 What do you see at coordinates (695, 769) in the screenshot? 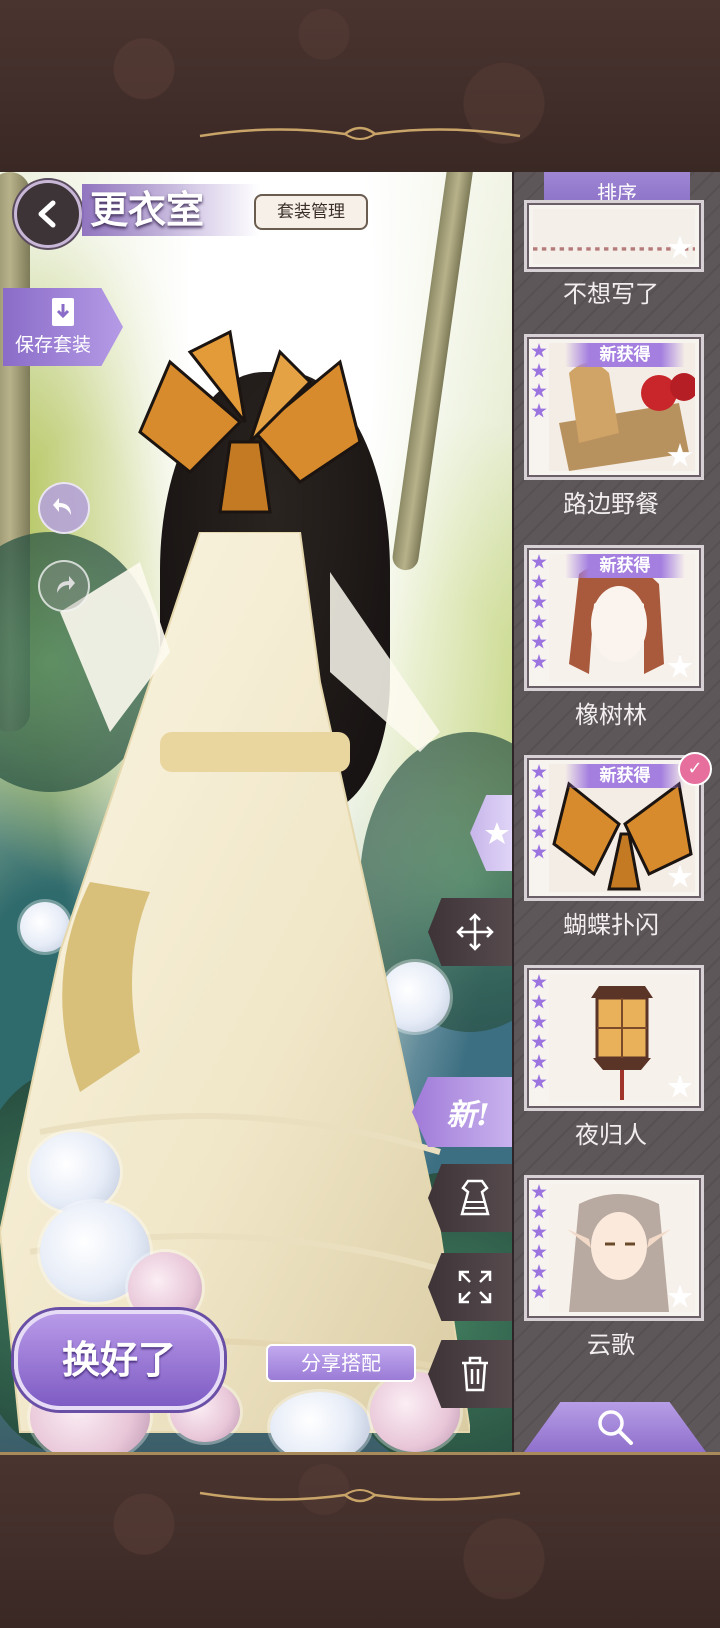
I see `checkmark-icon: ✓` at bounding box center [695, 769].